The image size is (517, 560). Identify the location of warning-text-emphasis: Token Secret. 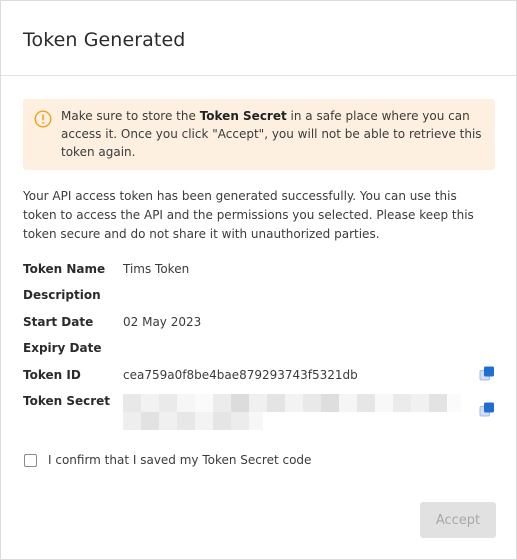
(243, 116).